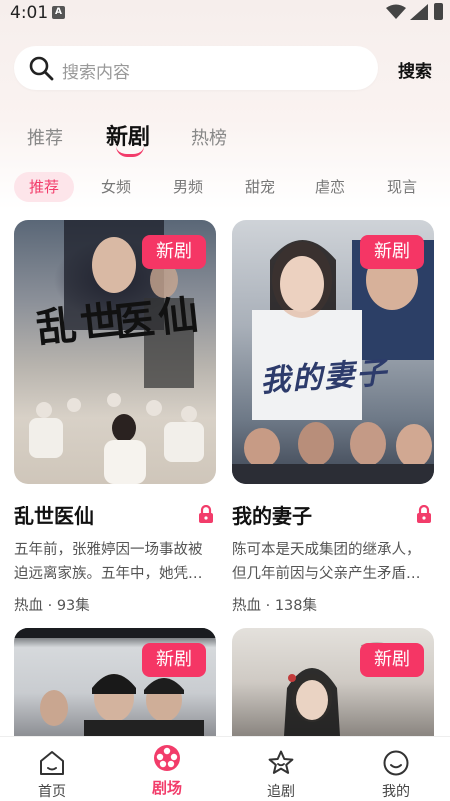 The image size is (450, 801). I want to click on notification-icon: A, so click(58, 12).